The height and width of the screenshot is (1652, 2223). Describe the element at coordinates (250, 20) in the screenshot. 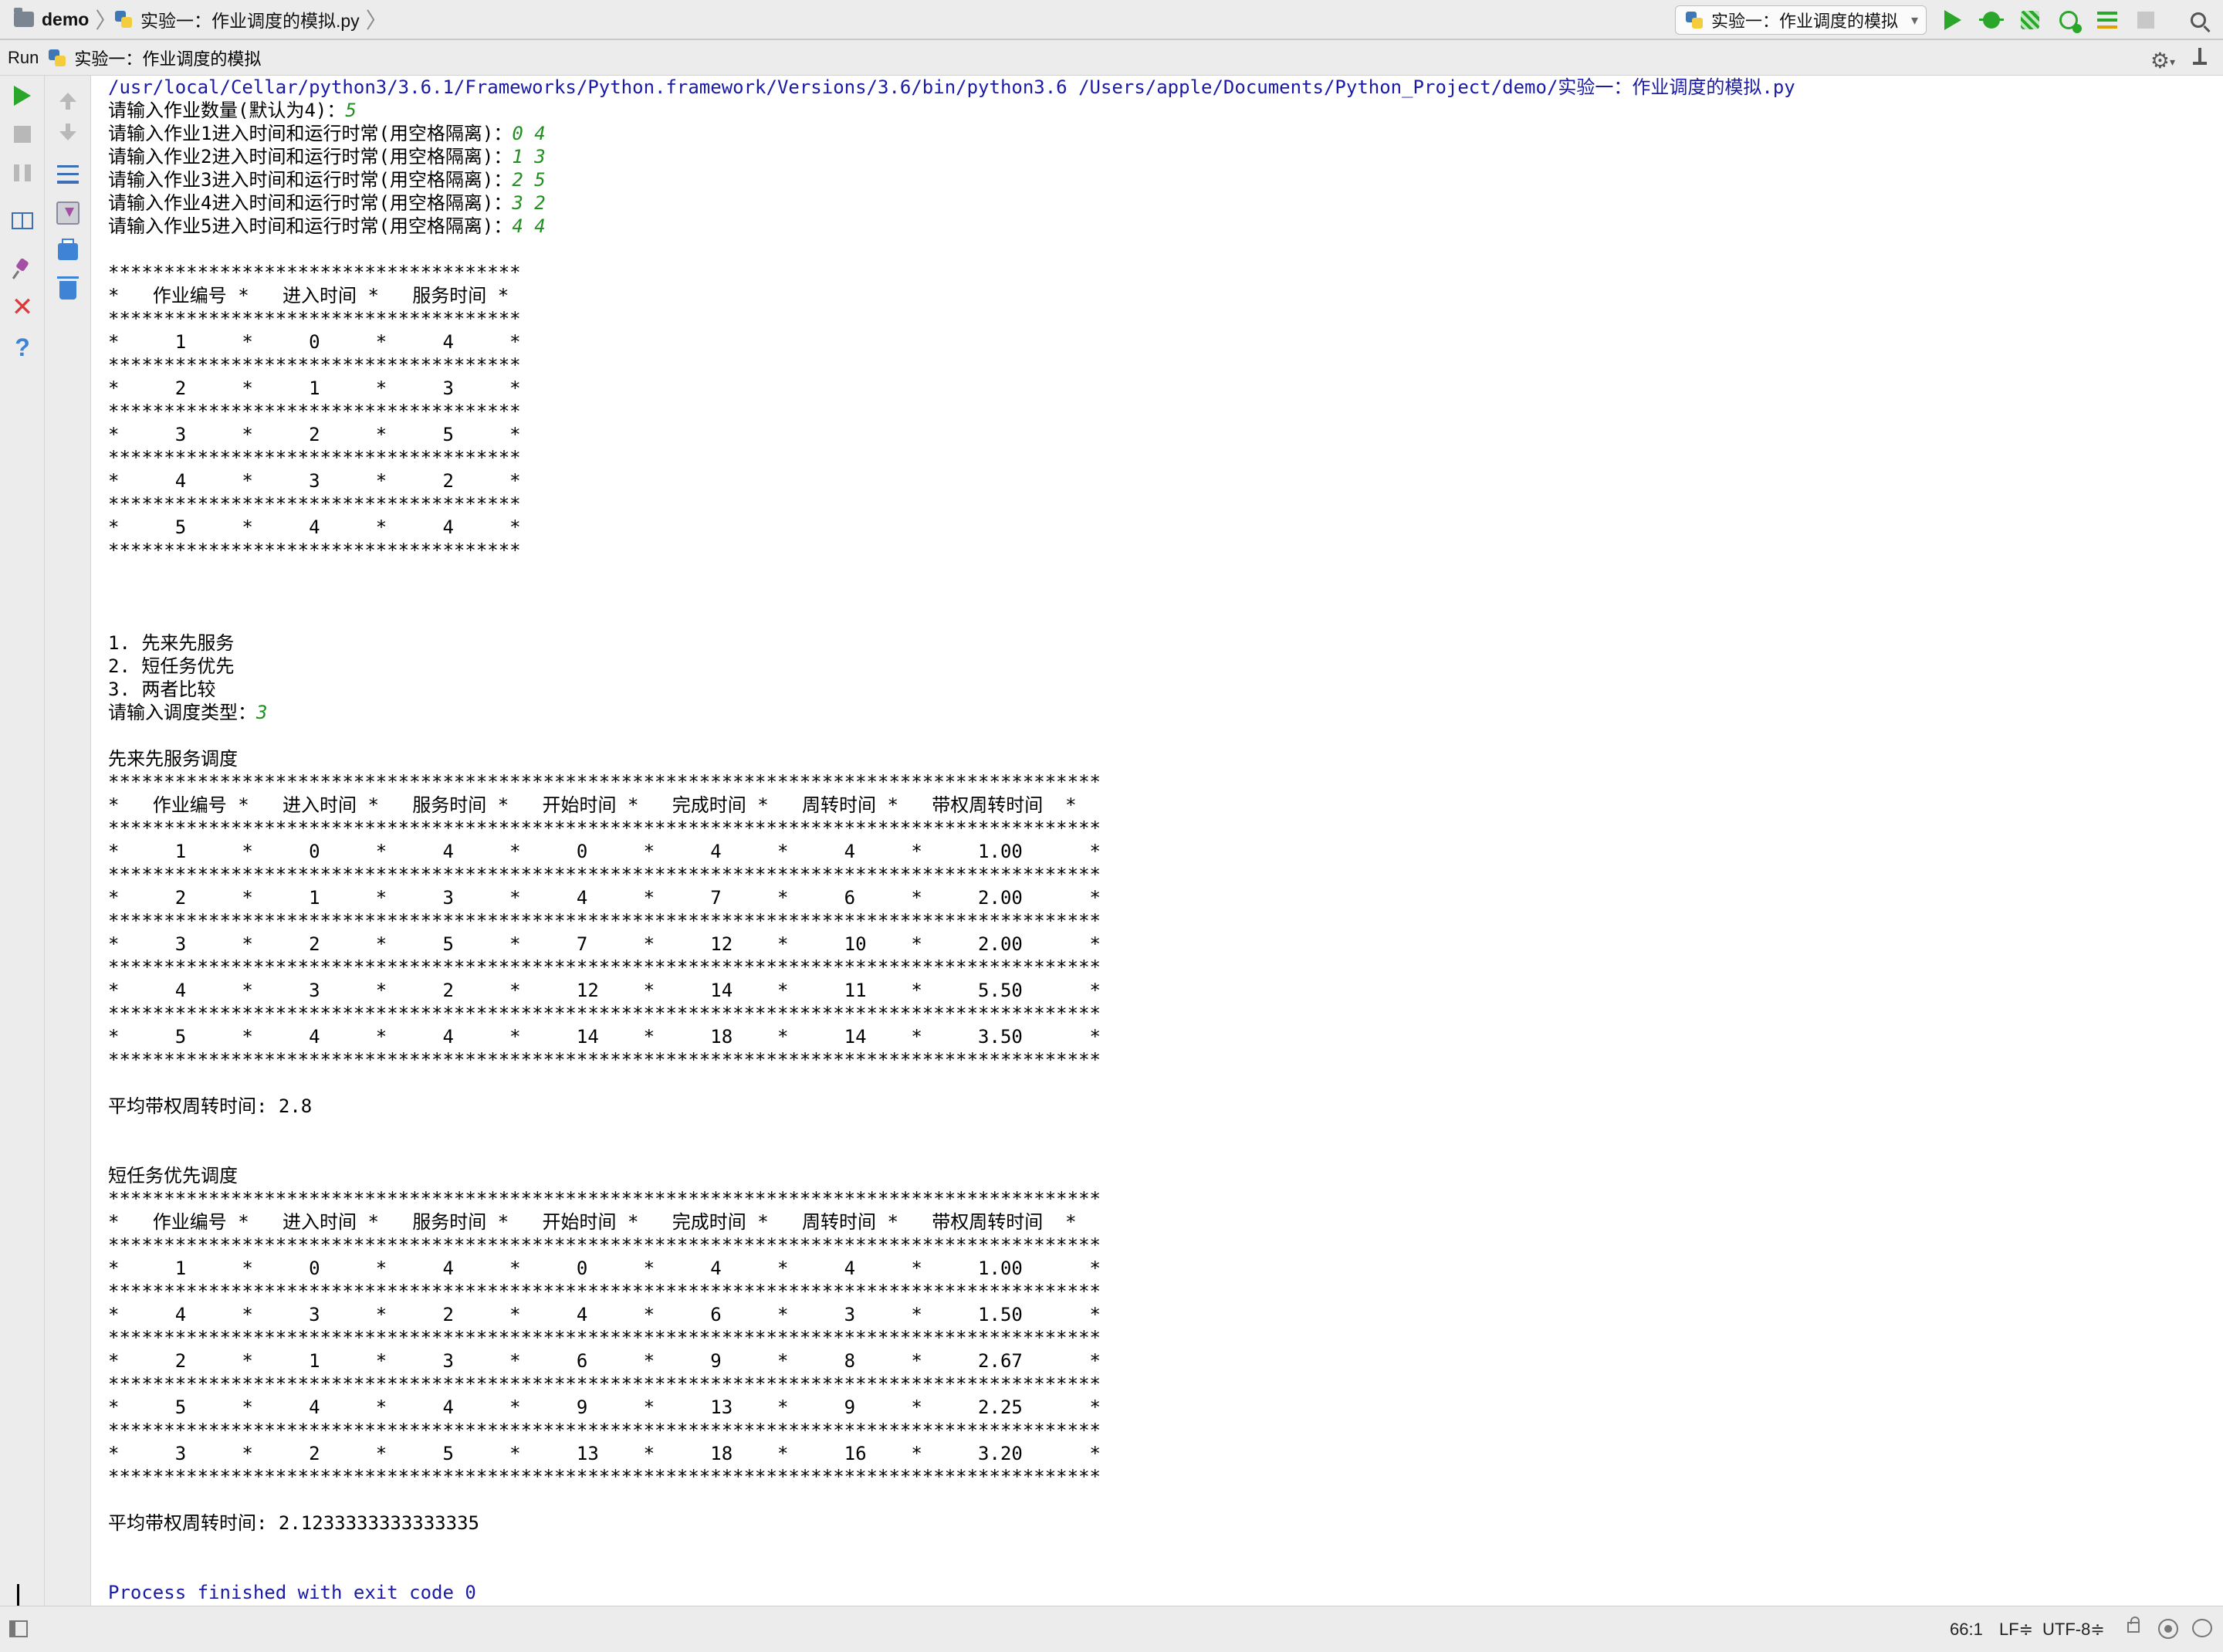

I see `breadcrumb-file: 实验一：作业调度的模拟.py 〉` at that location.